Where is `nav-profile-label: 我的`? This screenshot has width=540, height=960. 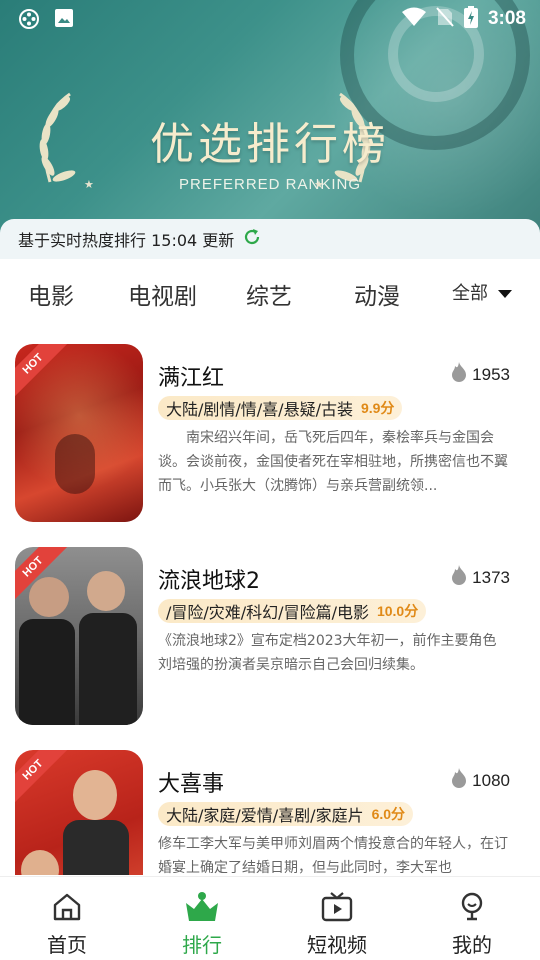
nav-profile-label: 我的 is located at coordinates (472, 945).